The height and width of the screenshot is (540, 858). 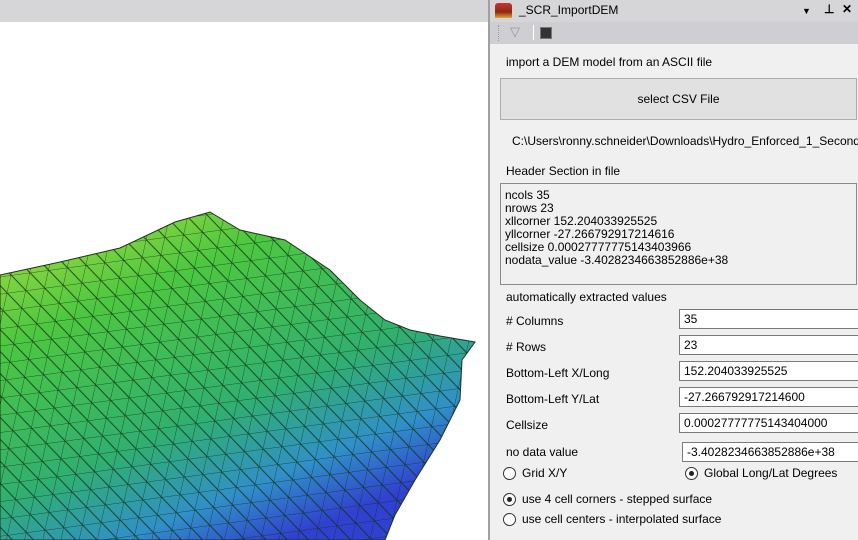 What do you see at coordinates (499, 33) in the screenshot?
I see `toolbar-grip` at bounding box center [499, 33].